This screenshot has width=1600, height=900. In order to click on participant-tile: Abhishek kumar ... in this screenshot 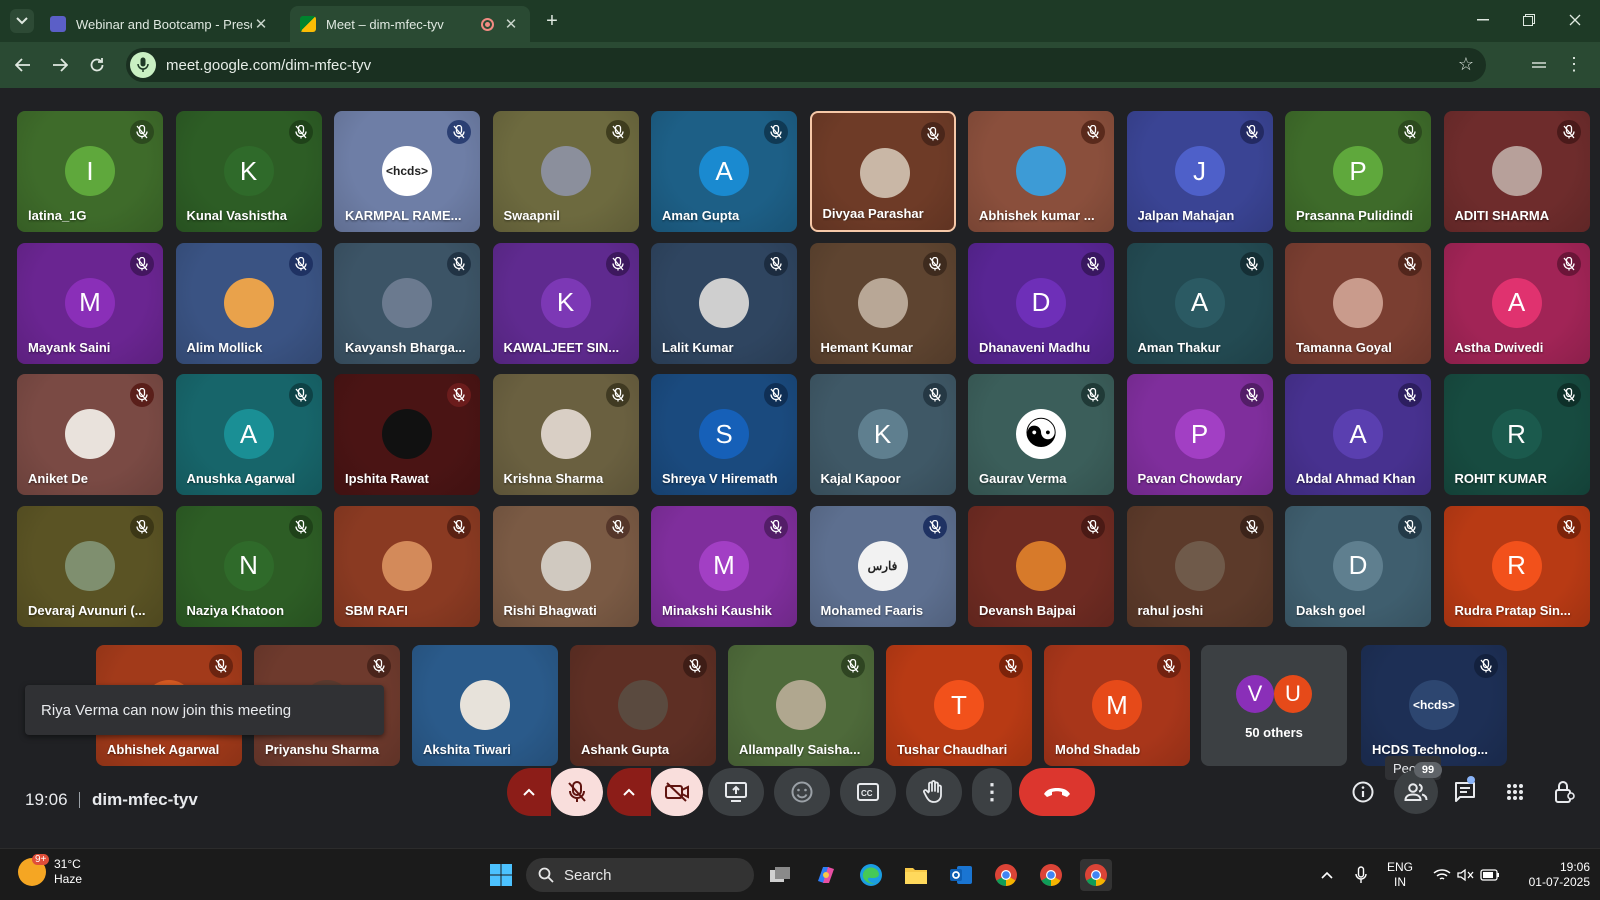, I will do `click(1041, 171)`.